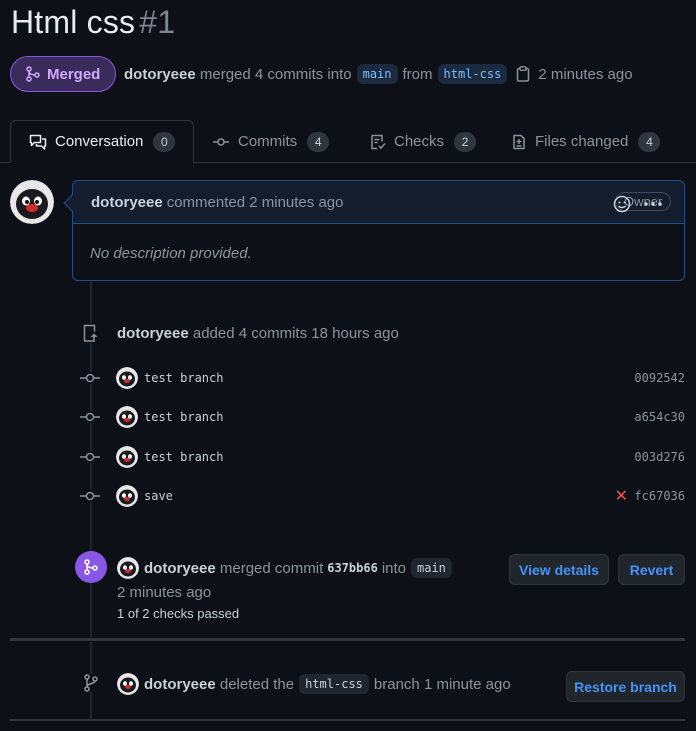  Describe the element at coordinates (158, 496) in the screenshot. I see `commit-message: save` at that location.